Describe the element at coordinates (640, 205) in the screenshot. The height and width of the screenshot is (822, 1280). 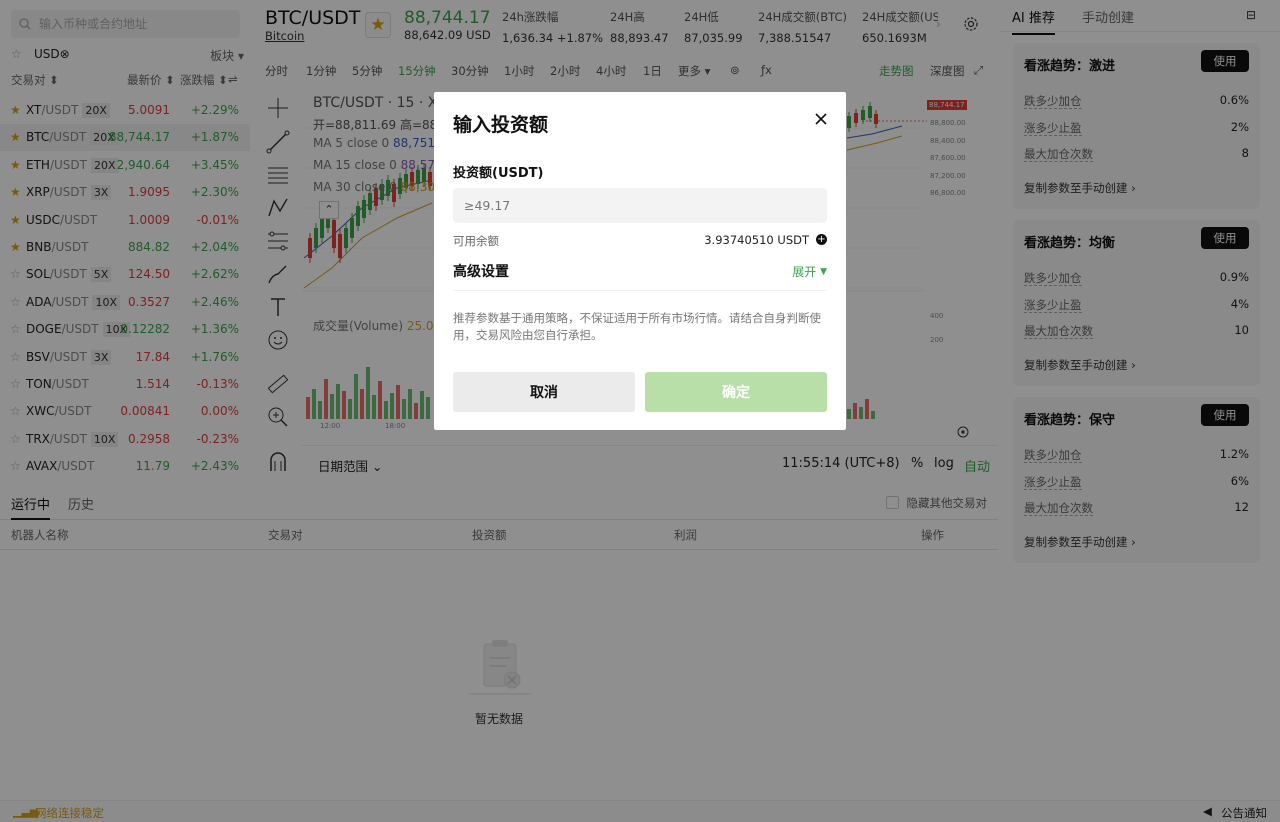
I see `investment-input` at that location.